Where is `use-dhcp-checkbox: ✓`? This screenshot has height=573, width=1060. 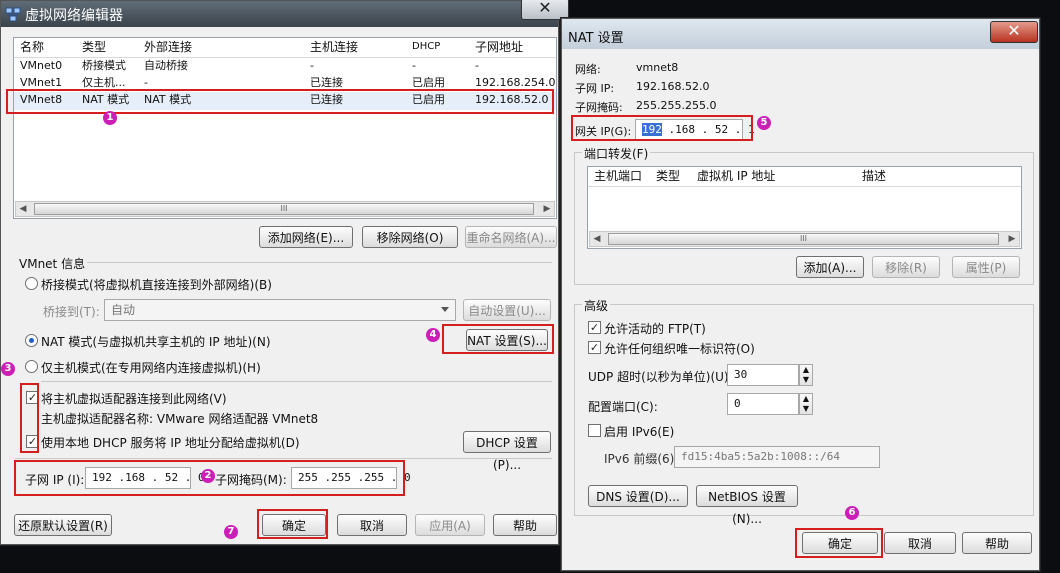 use-dhcp-checkbox: ✓ is located at coordinates (32, 441).